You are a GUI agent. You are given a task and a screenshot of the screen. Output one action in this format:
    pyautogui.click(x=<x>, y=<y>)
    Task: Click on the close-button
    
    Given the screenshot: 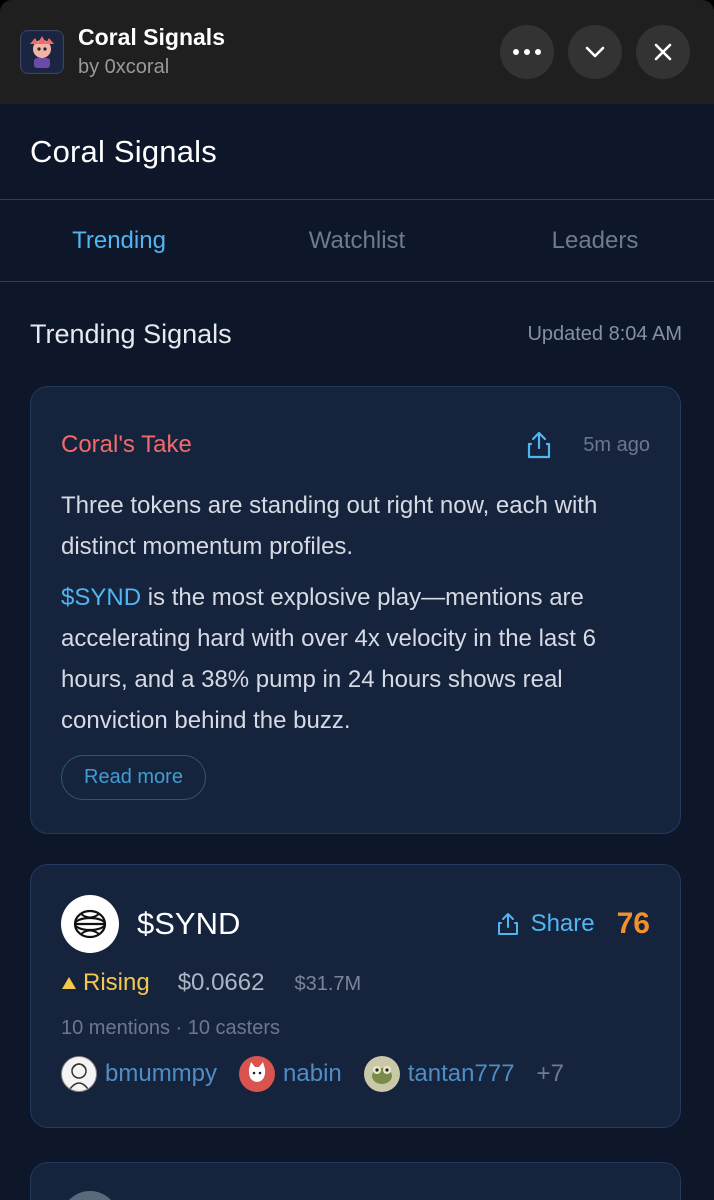 What is the action you would take?
    pyautogui.click(x=663, y=52)
    